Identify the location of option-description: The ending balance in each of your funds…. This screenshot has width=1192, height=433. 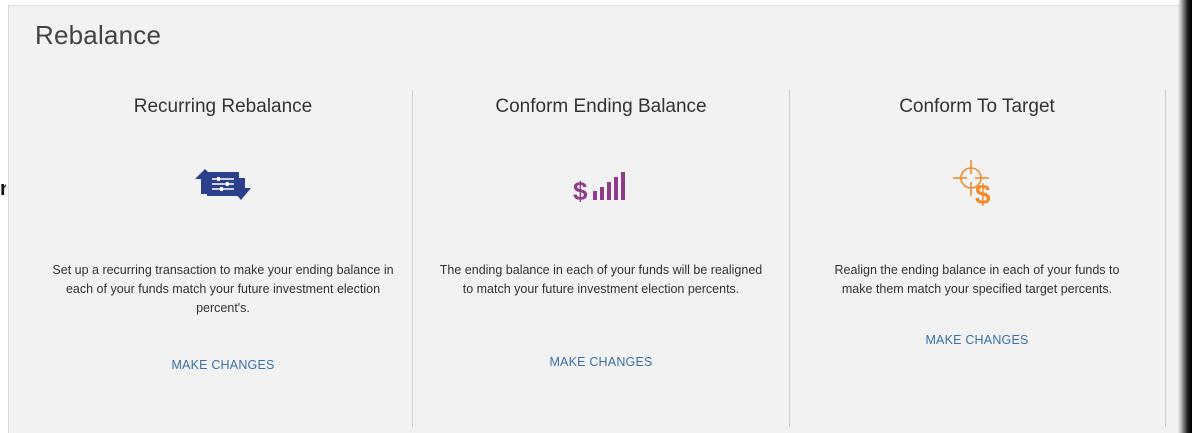
(601, 279).